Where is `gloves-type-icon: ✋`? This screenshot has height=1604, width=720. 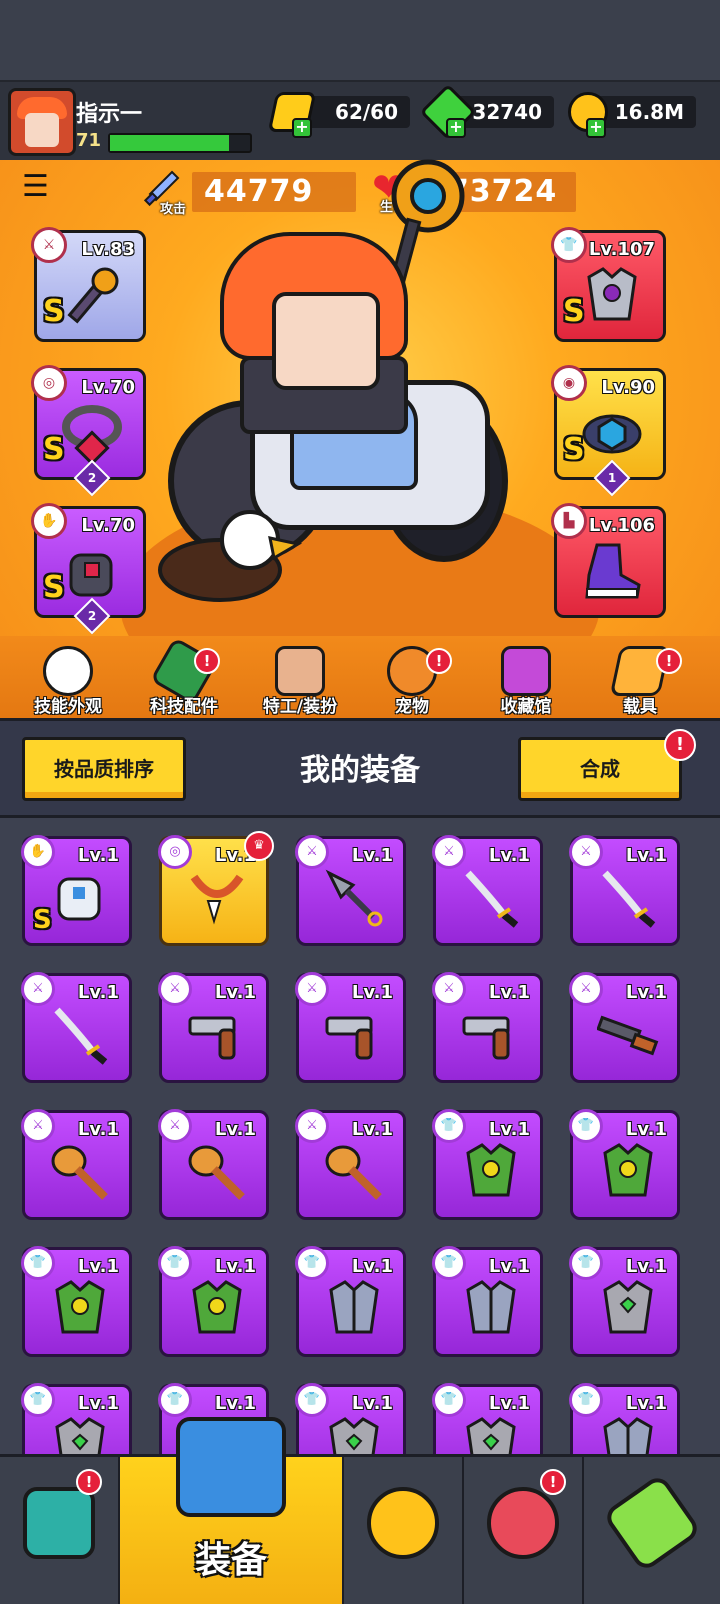
gloves-type-icon: ✋ is located at coordinates (49, 521).